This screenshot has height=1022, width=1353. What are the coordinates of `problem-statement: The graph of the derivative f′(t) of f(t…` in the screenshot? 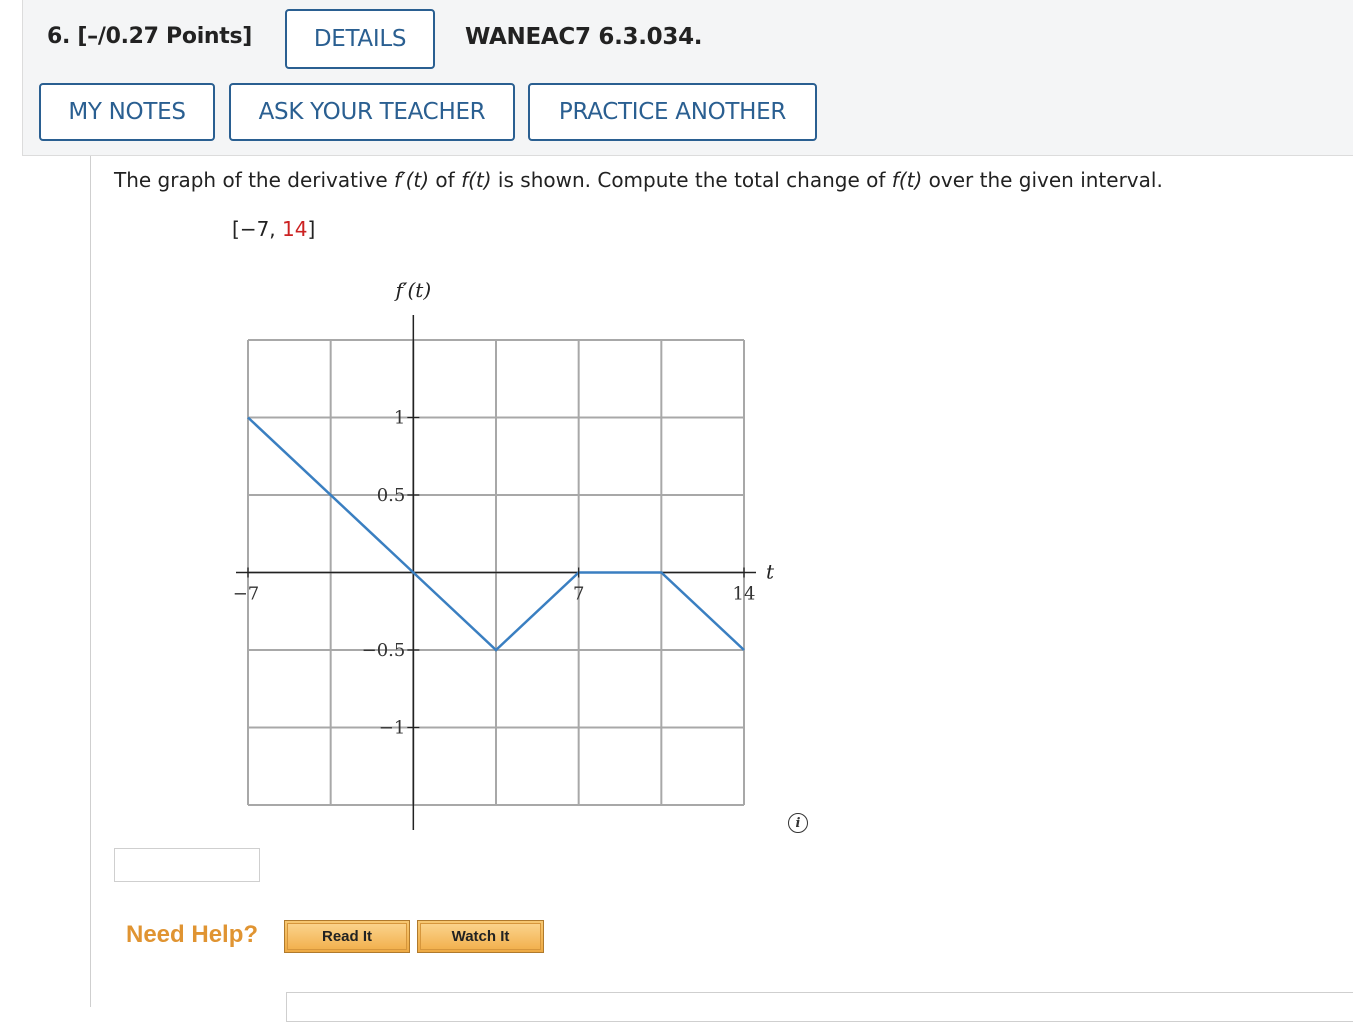 It's located at (638, 180).